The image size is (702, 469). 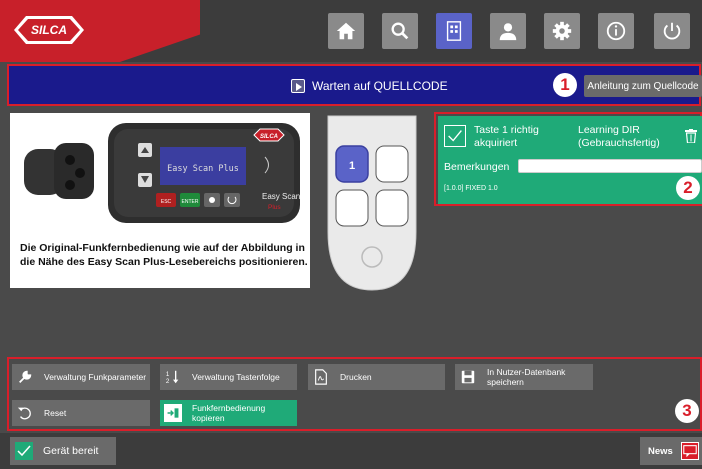 I want to click on svg-text: SILCA, so click(x=269, y=137).